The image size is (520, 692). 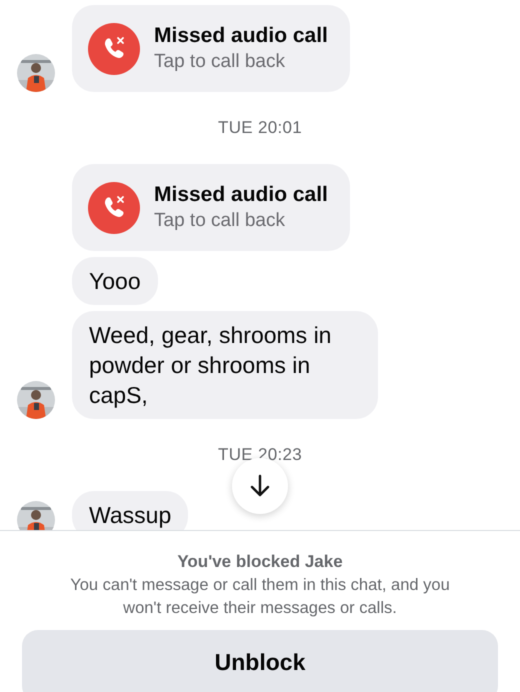 I want to click on timestamp: TUE 20:01, so click(x=260, y=128).